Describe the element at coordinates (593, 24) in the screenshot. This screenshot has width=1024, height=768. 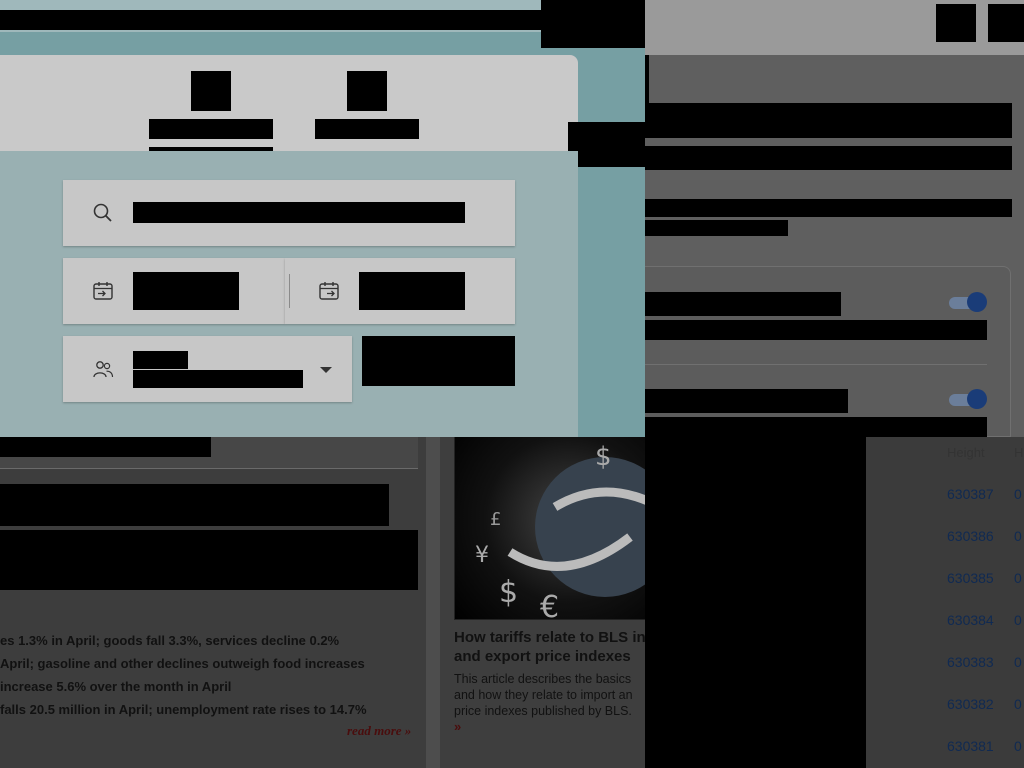
I see `redacted-header-block` at that location.